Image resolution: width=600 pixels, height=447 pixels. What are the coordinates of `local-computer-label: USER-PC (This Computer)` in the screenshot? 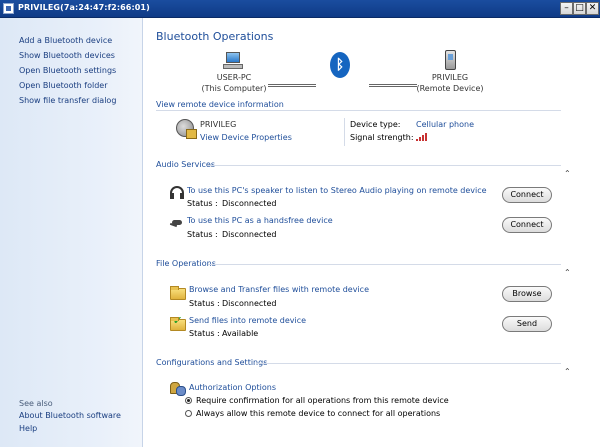 It's located at (234, 83).